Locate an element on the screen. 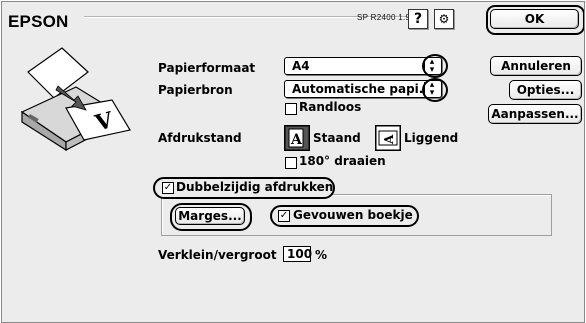 This screenshot has height=323, width=586. rotate-180-checkbox is located at coordinates (291, 163).